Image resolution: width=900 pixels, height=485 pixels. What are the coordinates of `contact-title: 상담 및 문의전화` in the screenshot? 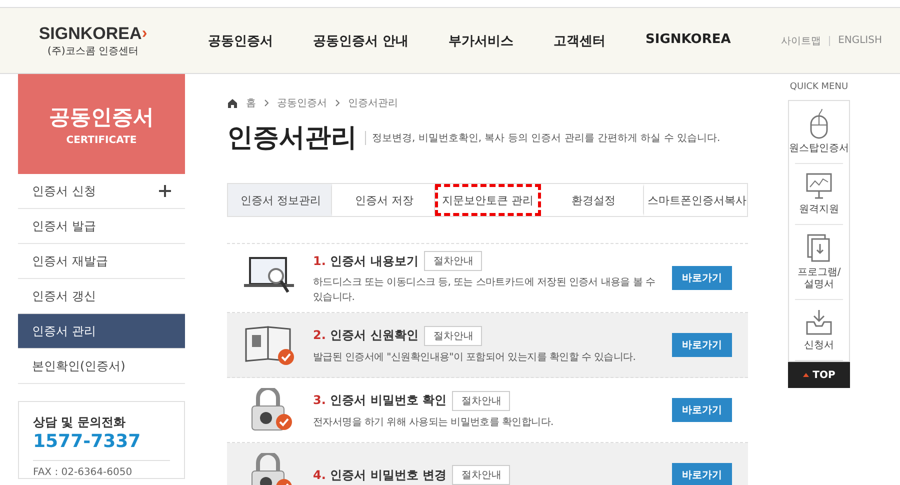 It's located at (79, 422).